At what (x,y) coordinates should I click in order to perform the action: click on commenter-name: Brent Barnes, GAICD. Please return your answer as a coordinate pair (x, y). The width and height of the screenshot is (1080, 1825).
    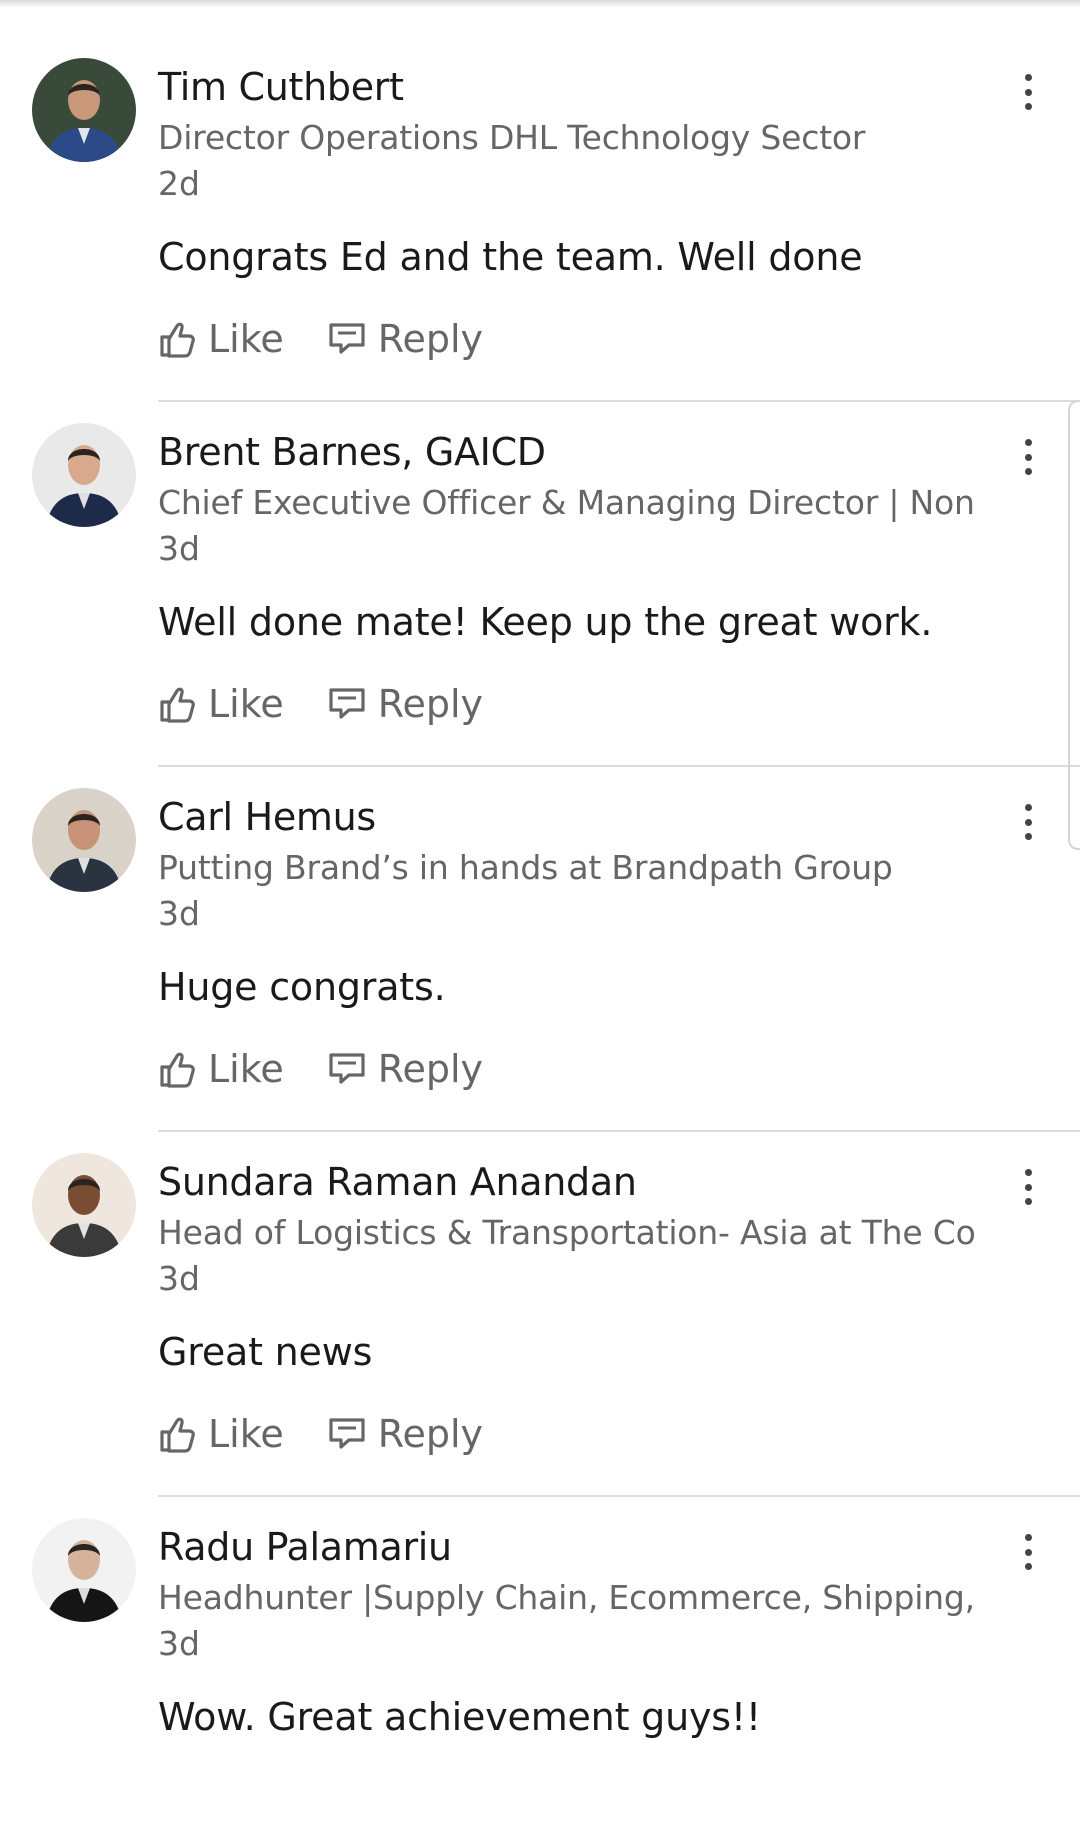
    Looking at the image, I should click on (352, 452).